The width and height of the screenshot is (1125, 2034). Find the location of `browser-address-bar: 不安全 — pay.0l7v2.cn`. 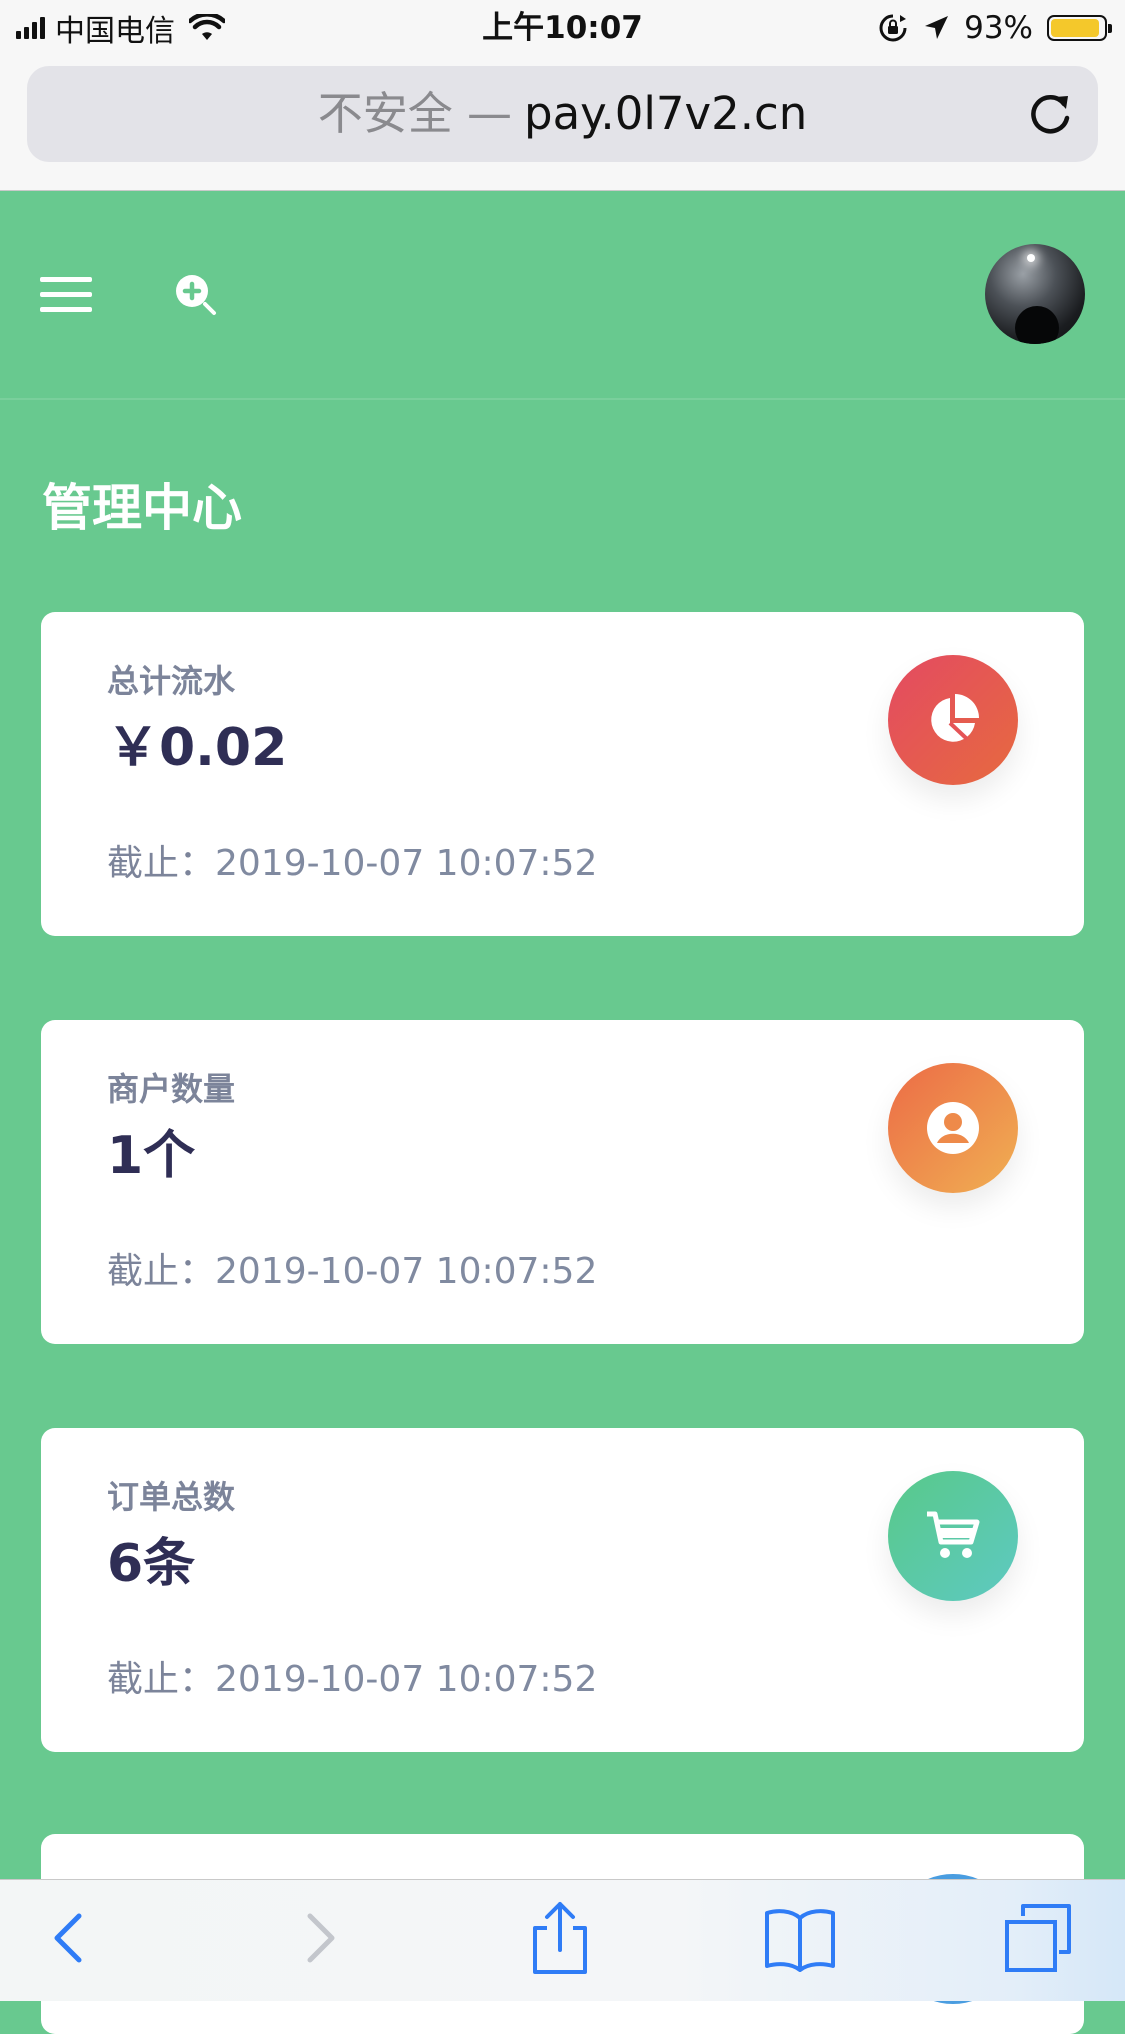

browser-address-bar: 不安全 — pay.0l7v2.cn is located at coordinates (562, 124).